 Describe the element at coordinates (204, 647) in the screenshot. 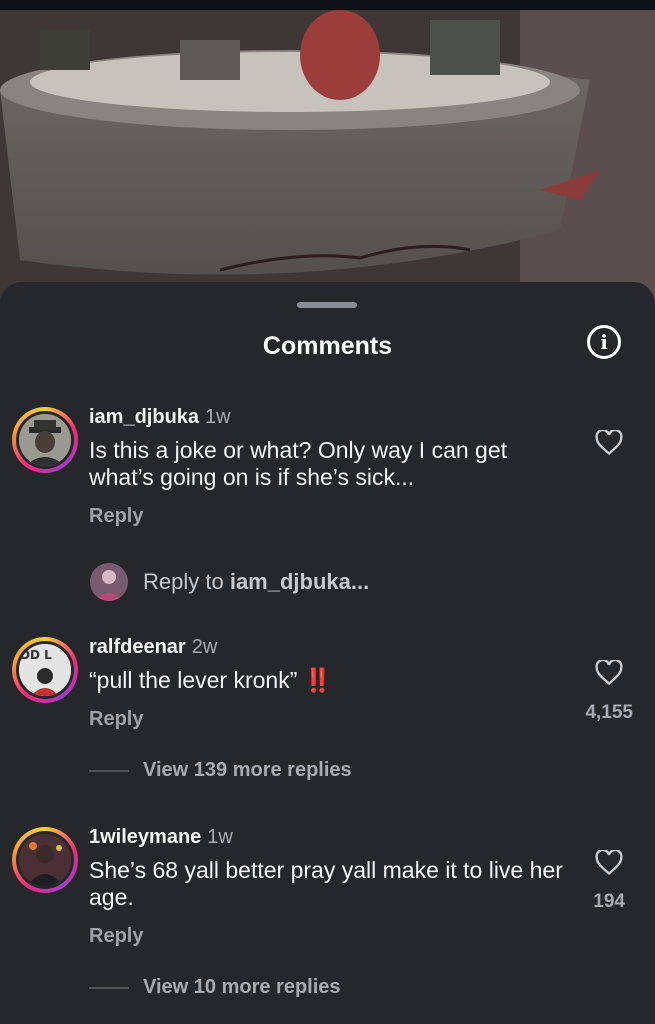

I see `comment-time: 2w` at that location.